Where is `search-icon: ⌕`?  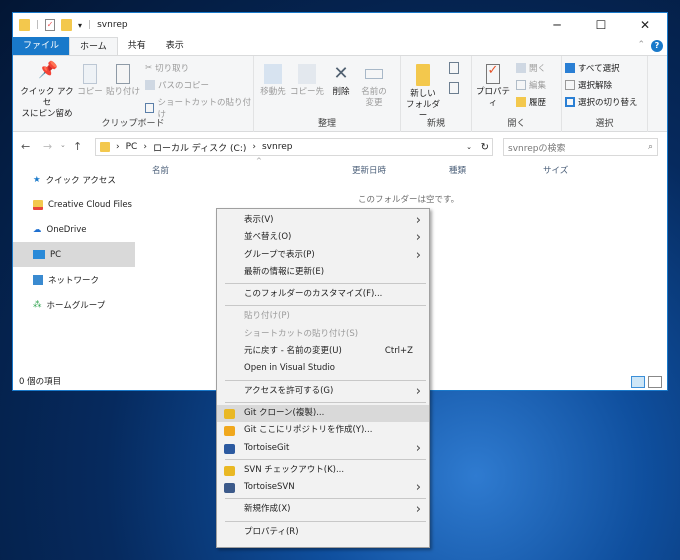 search-icon: ⌕ is located at coordinates (650, 147).